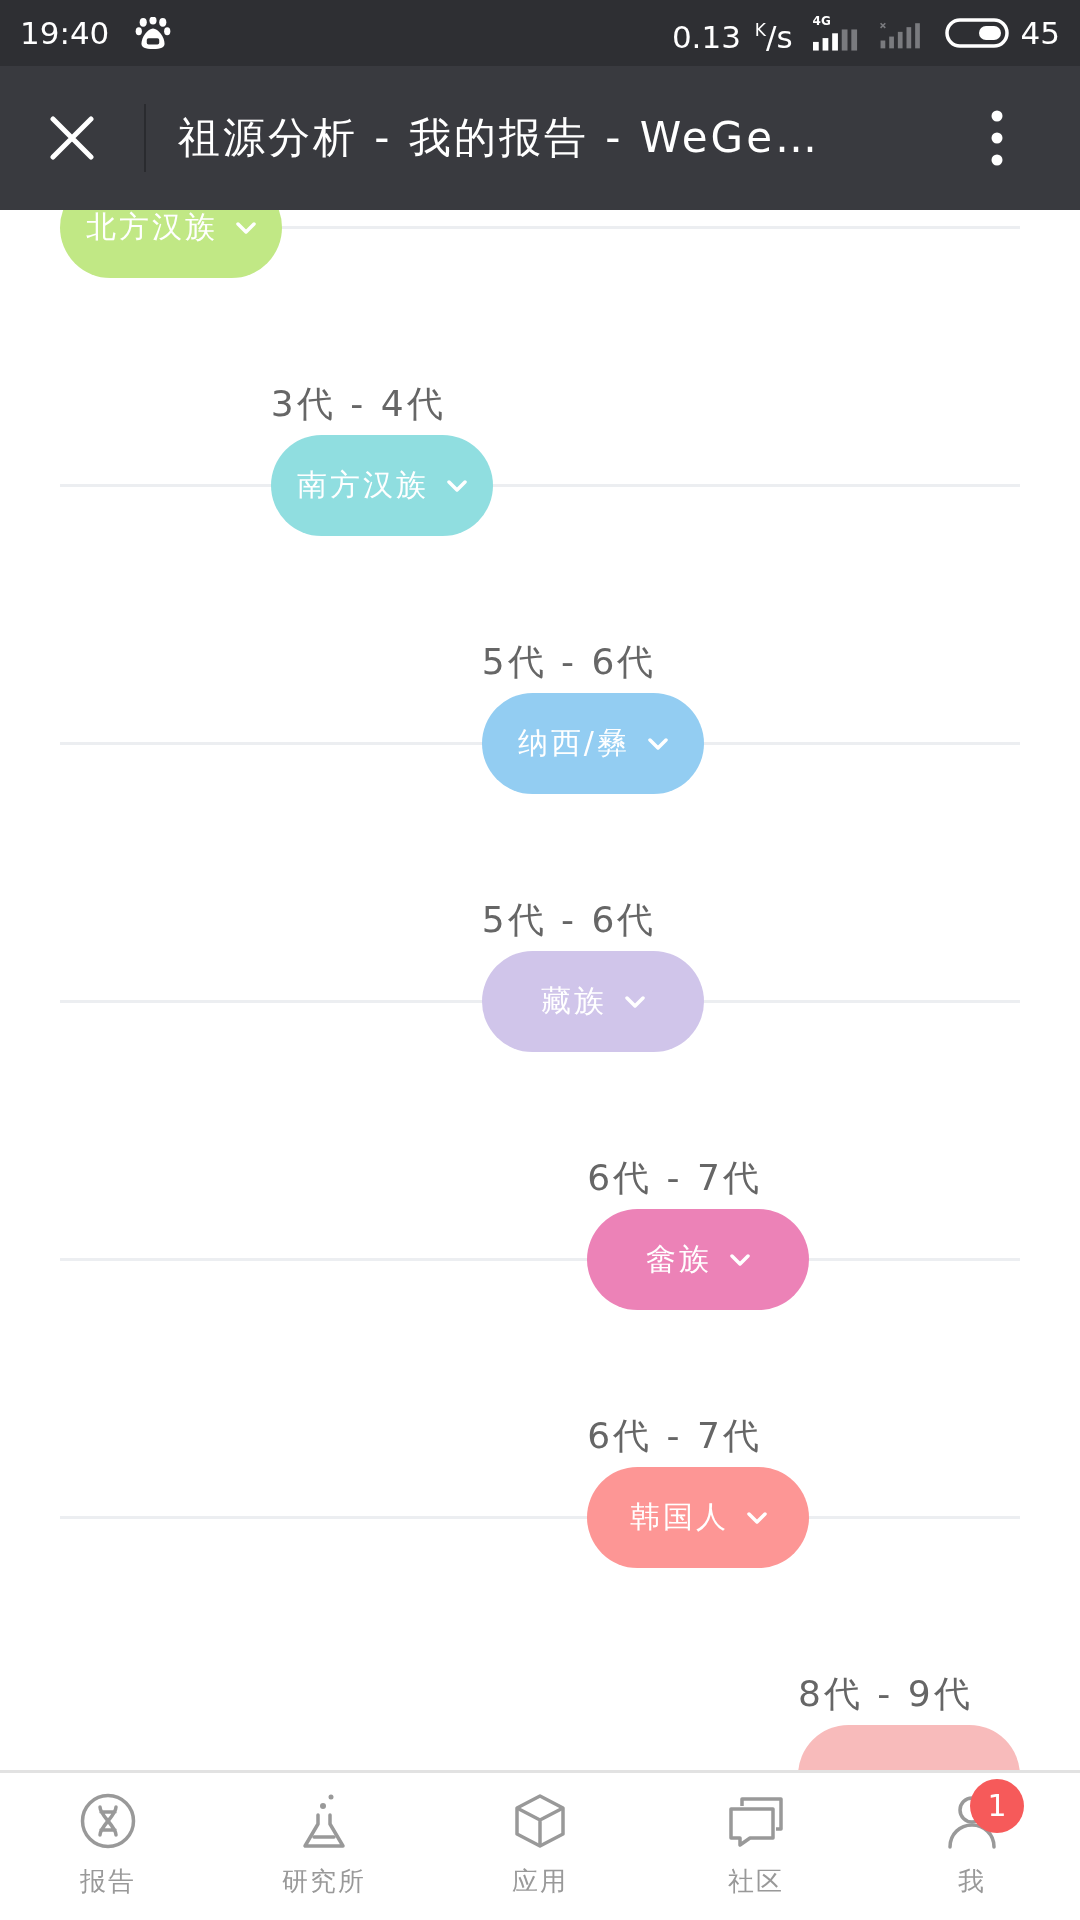 The height and width of the screenshot is (1920, 1080). I want to click on network-type-label: 4G, so click(821, 21).